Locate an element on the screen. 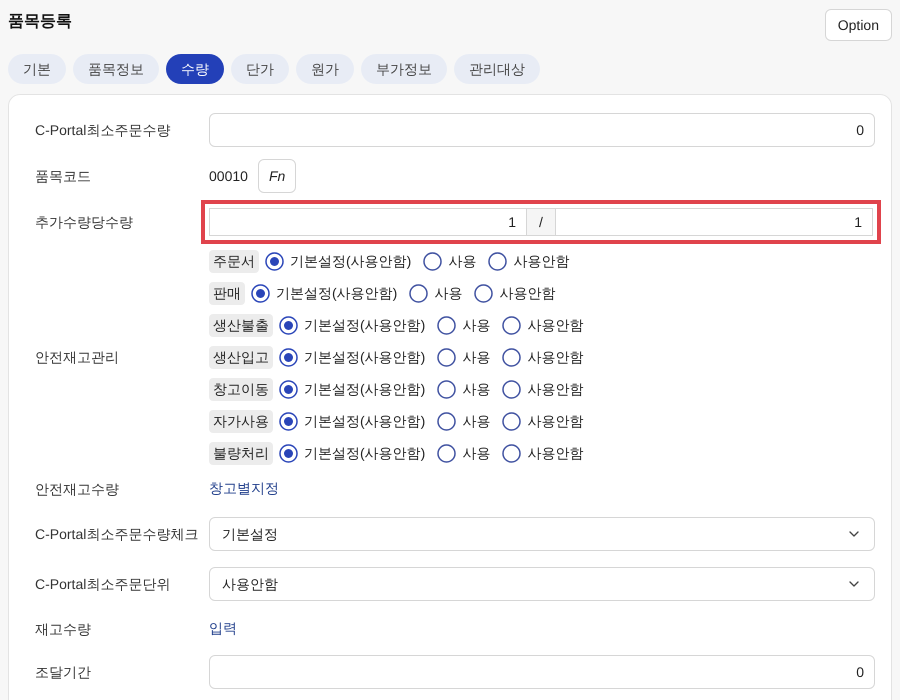 This screenshot has height=700, width=900. tab: 기본 is located at coordinates (37, 69).